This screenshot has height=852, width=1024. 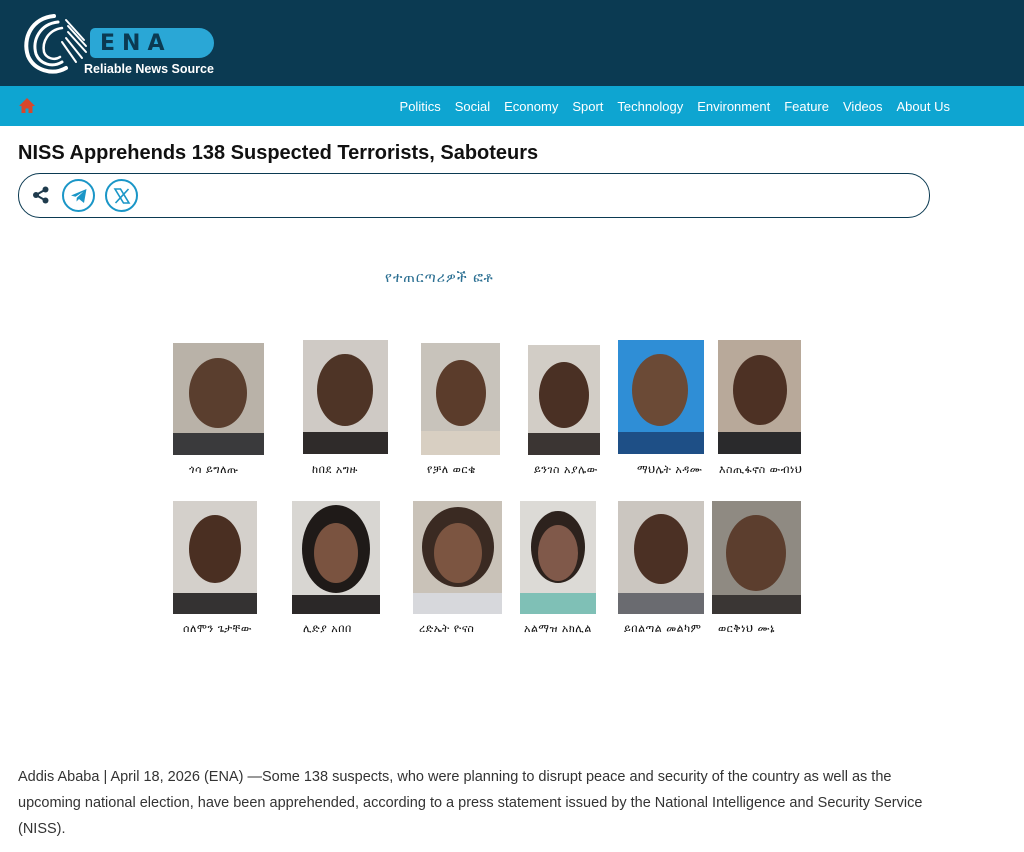 What do you see at coordinates (587, 106) in the screenshot?
I see `nav-item-sport: Sport` at bounding box center [587, 106].